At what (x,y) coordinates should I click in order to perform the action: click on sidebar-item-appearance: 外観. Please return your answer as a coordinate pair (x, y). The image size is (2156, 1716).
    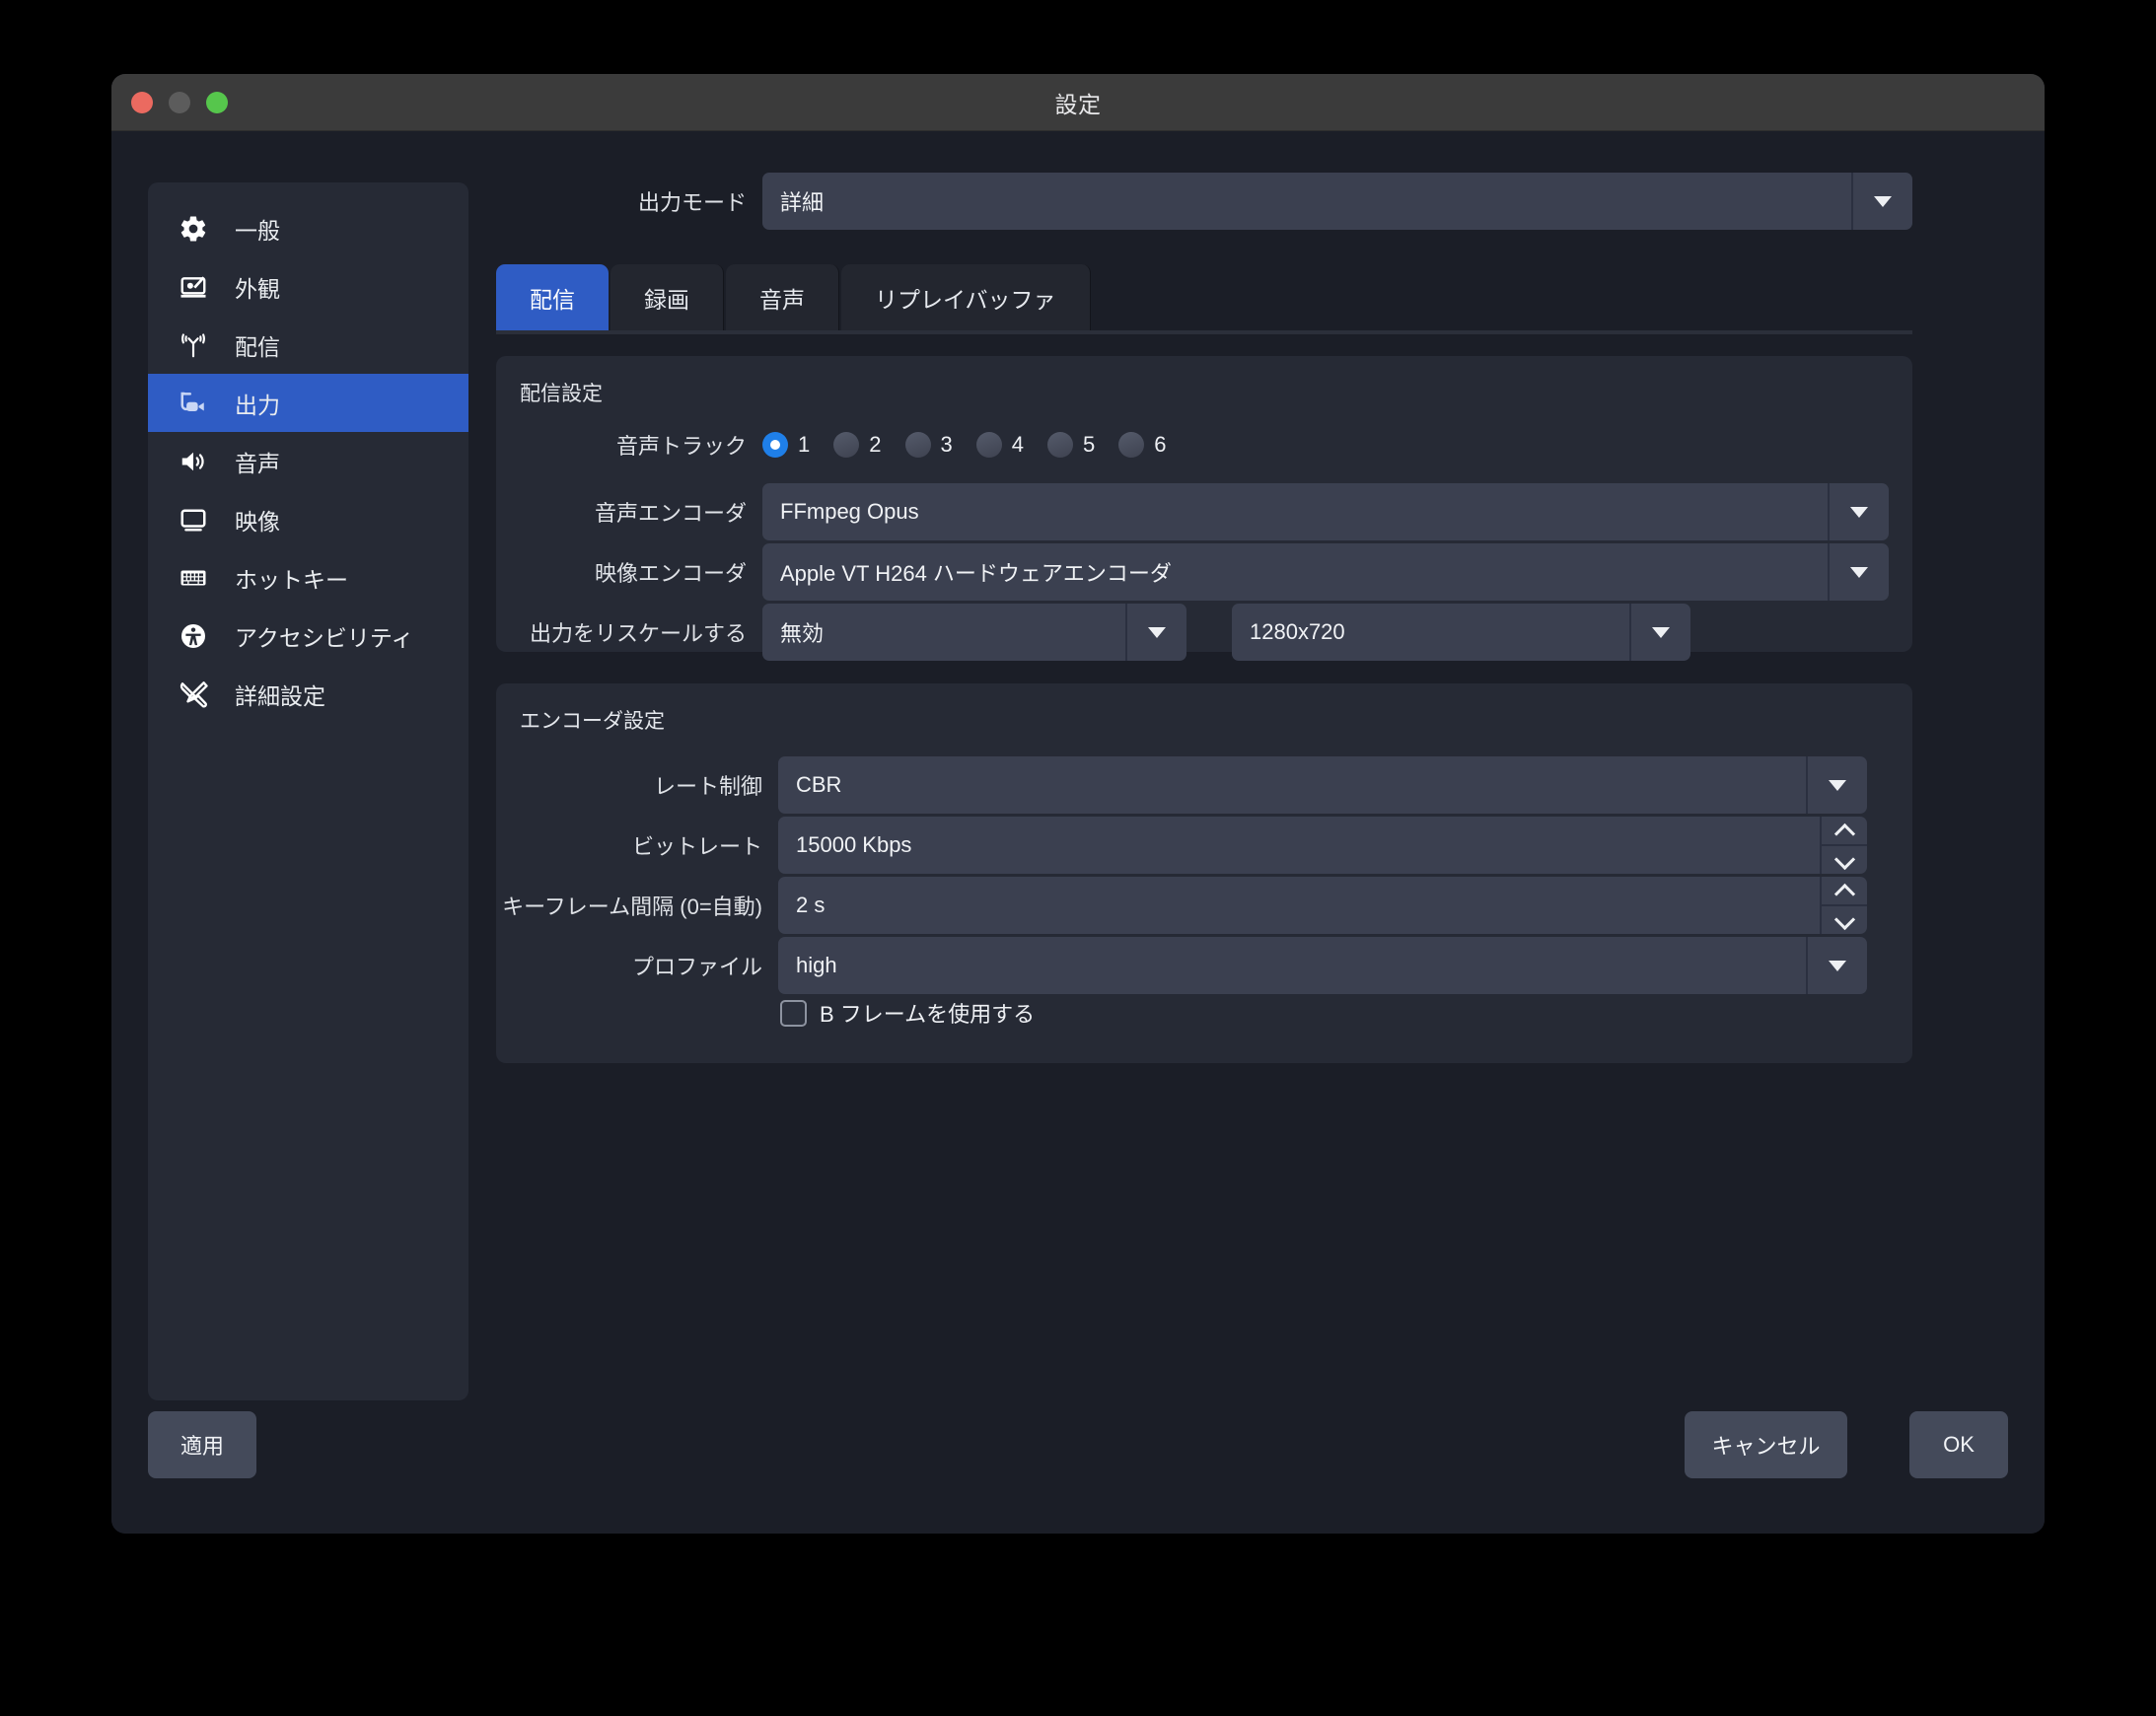
    Looking at the image, I should click on (308, 286).